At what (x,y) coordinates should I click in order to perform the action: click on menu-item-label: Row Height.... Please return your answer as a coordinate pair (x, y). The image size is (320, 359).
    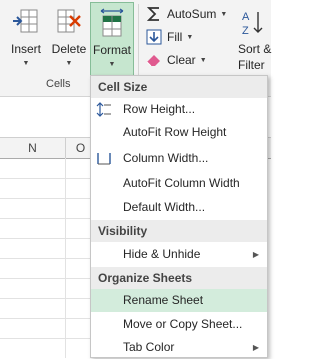
    Looking at the image, I should click on (159, 109).